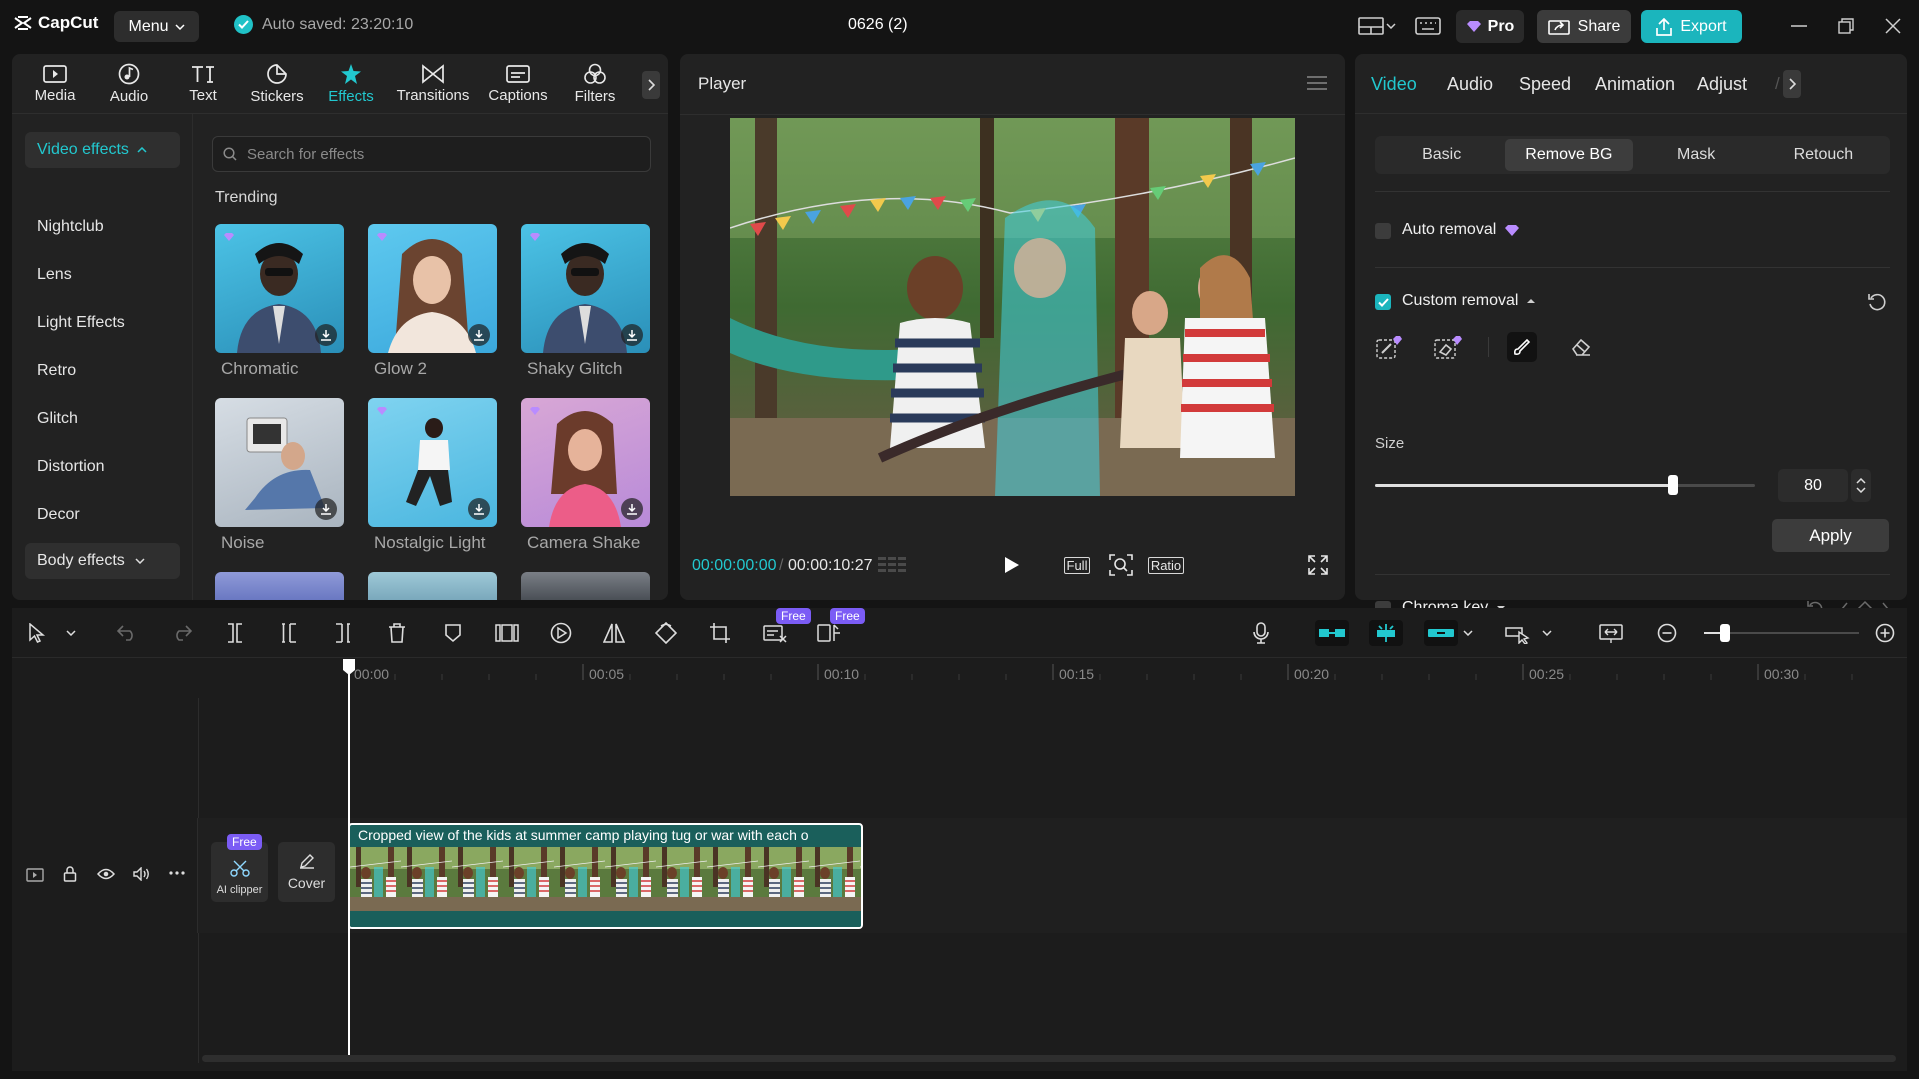  Describe the element at coordinates (1121, 565) in the screenshot. I see `zoom-fit-icon` at that location.